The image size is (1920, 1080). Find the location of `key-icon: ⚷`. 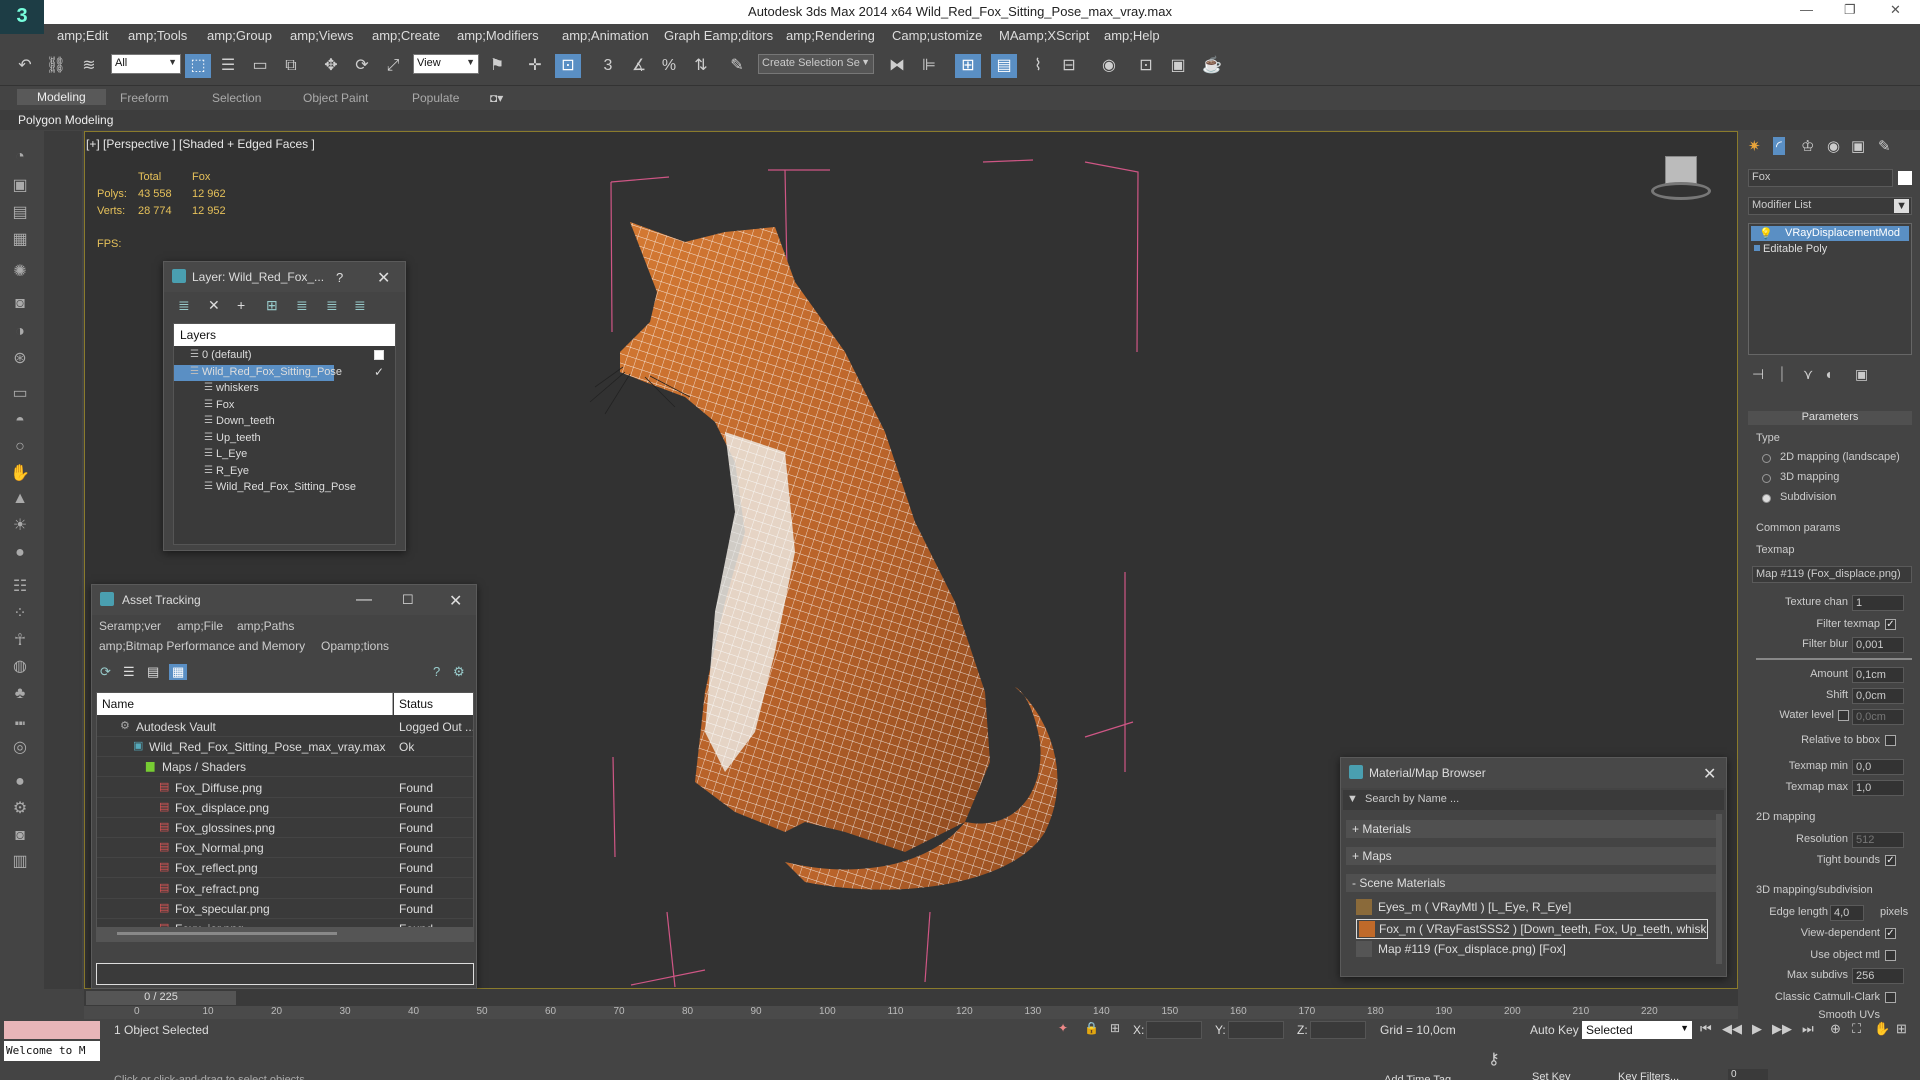

key-icon: ⚷ is located at coordinates (1494, 1059).